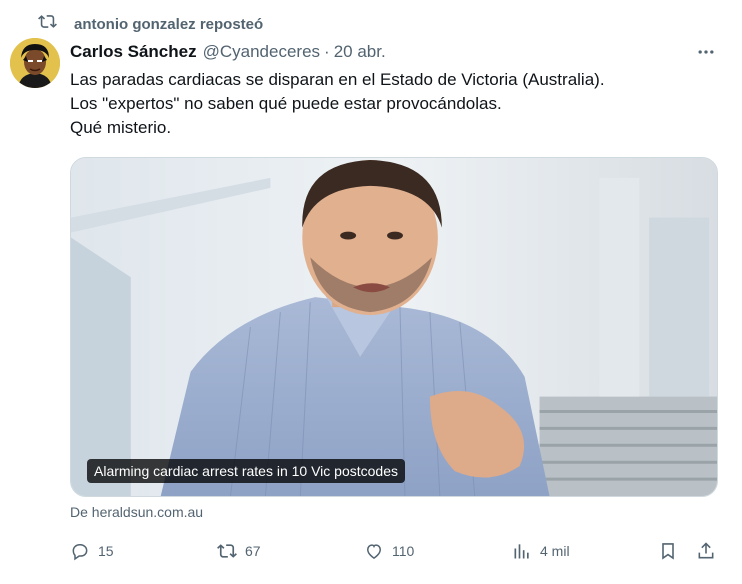  I want to click on views-button: 4 mil, so click(541, 551).